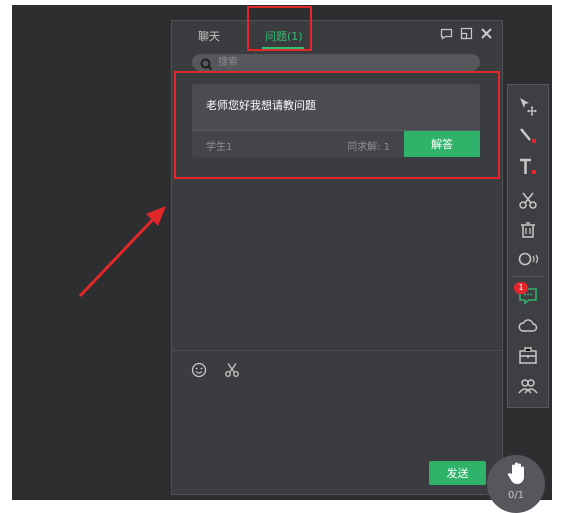 This screenshot has height=513, width=562. Describe the element at coordinates (528, 326) in the screenshot. I see `cloud-icon` at that location.